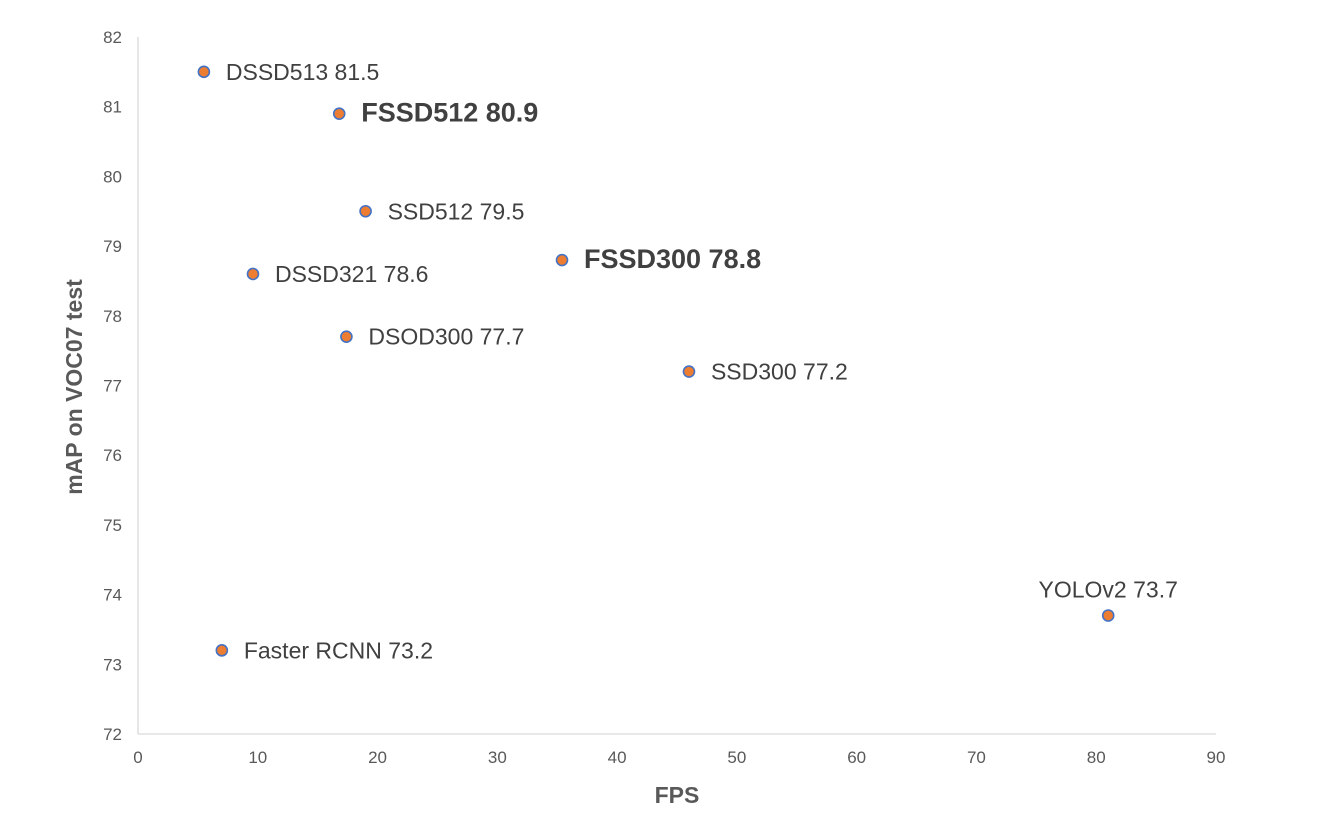 The width and height of the screenshot is (1324, 819). What do you see at coordinates (112, 664) in the screenshot?
I see `y-tick-label: 73` at bounding box center [112, 664].